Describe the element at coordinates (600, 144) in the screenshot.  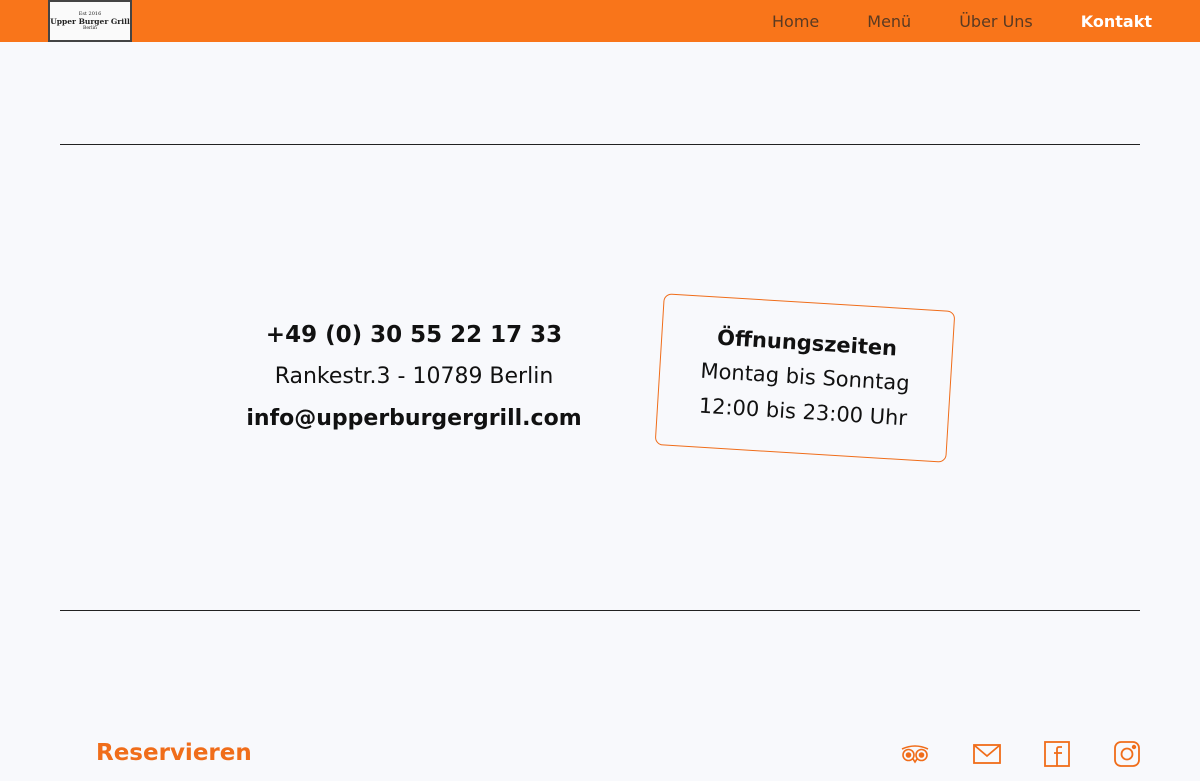
I see `top-divider` at that location.